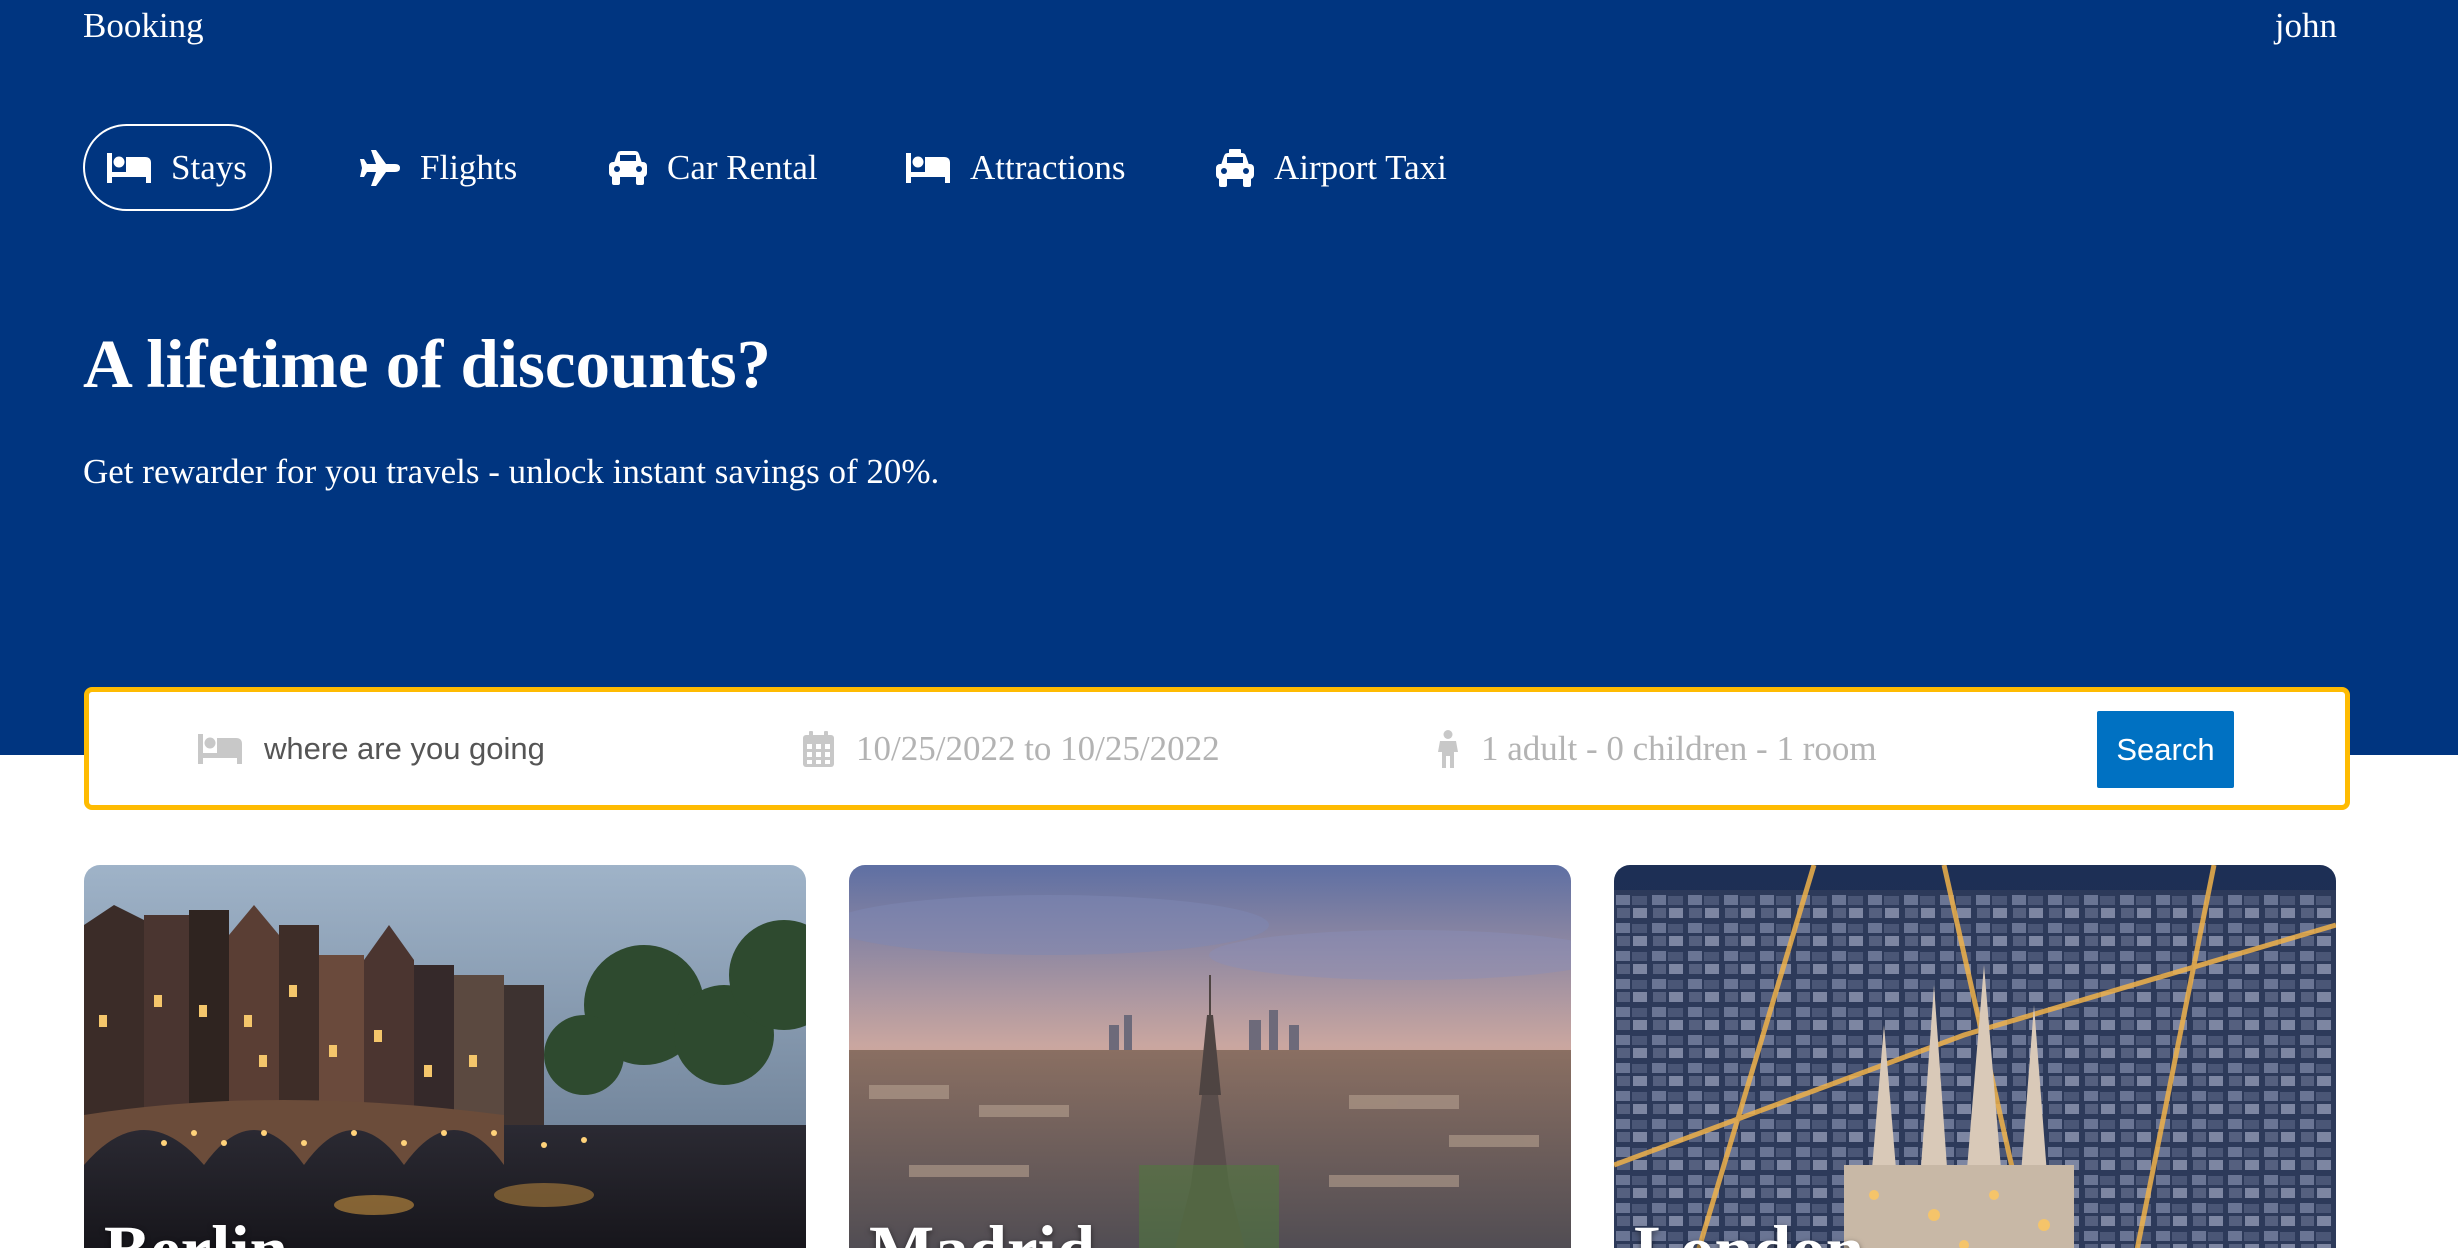 The width and height of the screenshot is (2458, 1248). I want to click on featured-card-title: London, so click(1749, 1229).